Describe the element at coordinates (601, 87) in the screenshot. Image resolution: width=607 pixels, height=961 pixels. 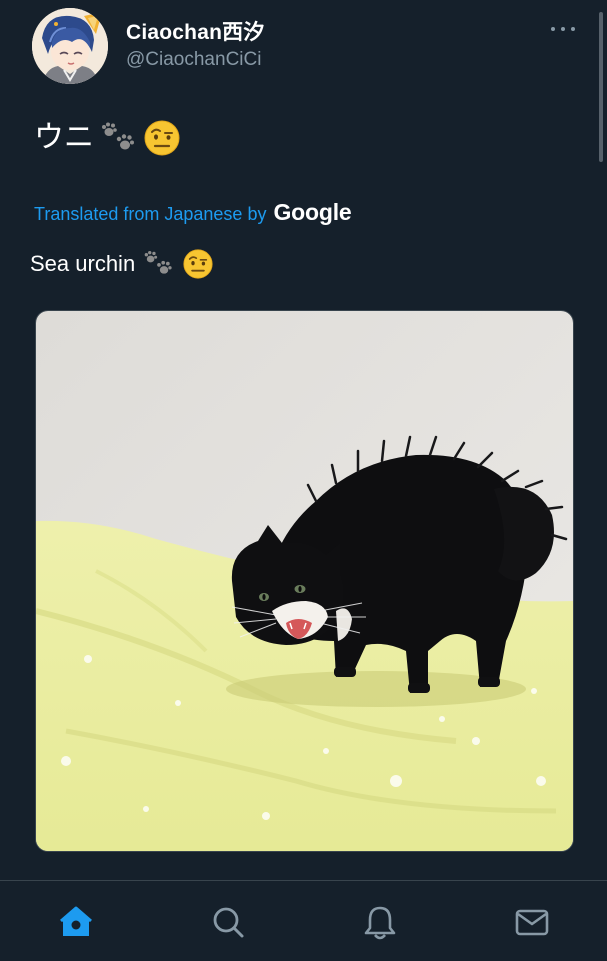
I see `scrollbar` at that location.